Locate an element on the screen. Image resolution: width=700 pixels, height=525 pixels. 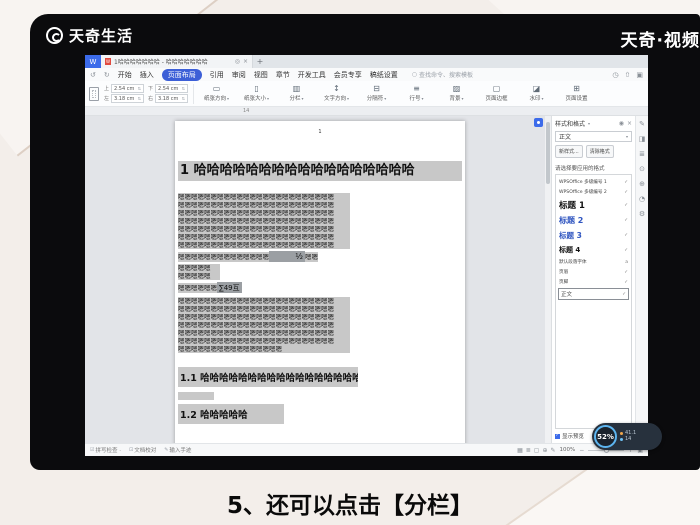
style-item: 标题 3 ✓ is located at coordinates (593, 235).